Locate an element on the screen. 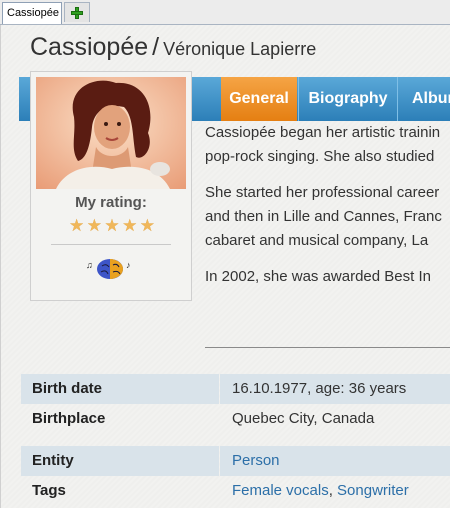 This screenshot has height=508, width=450. document-tab-bar: Cassiopée is located at coordinates (225, 12).